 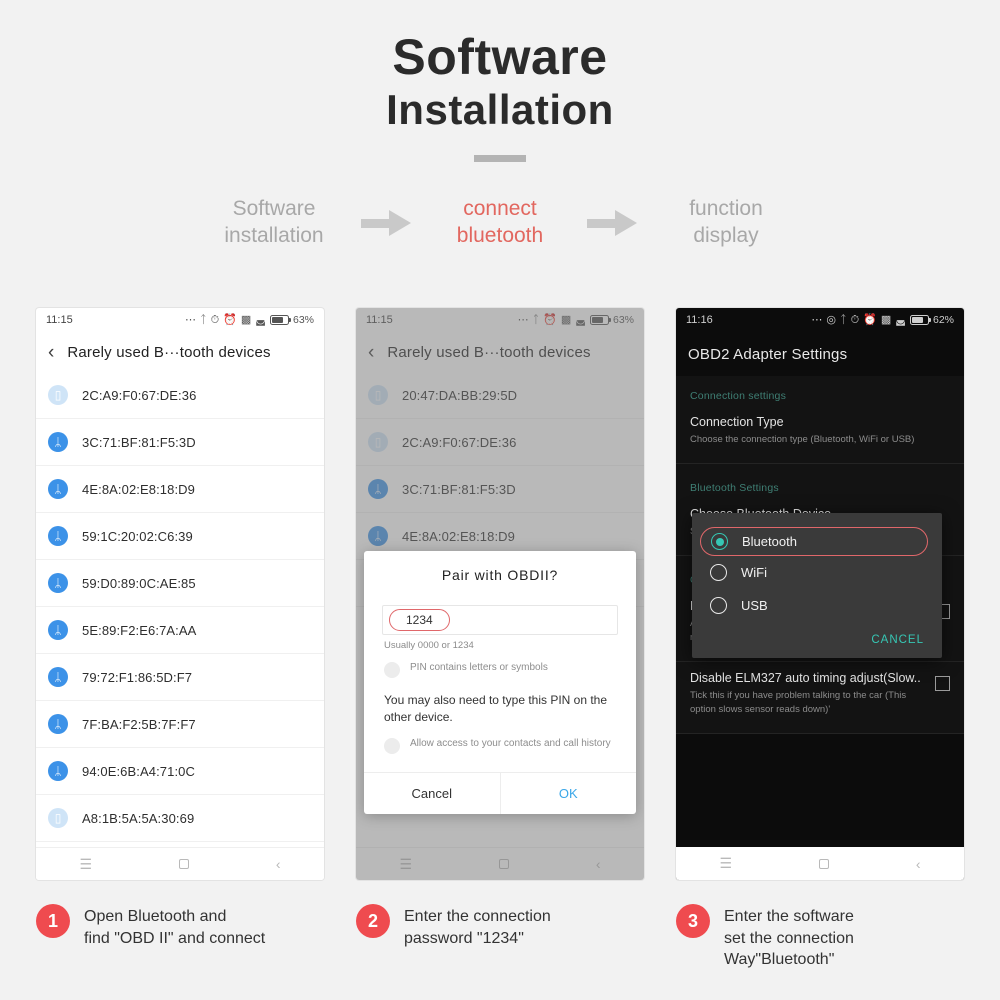 I want to click on device-label: 3C:71:BF:81:F5:3D, so click(x=459, y=489).